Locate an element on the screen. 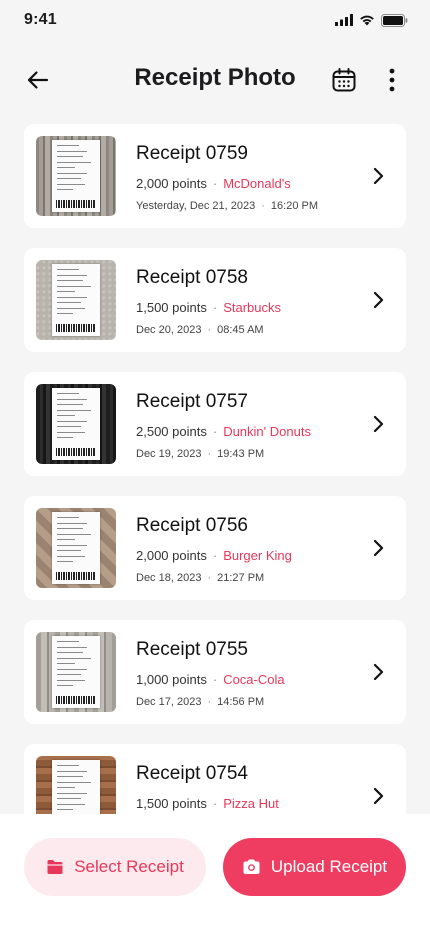  receipt-time: 21:27 PM is located at coordinates (241, 578).